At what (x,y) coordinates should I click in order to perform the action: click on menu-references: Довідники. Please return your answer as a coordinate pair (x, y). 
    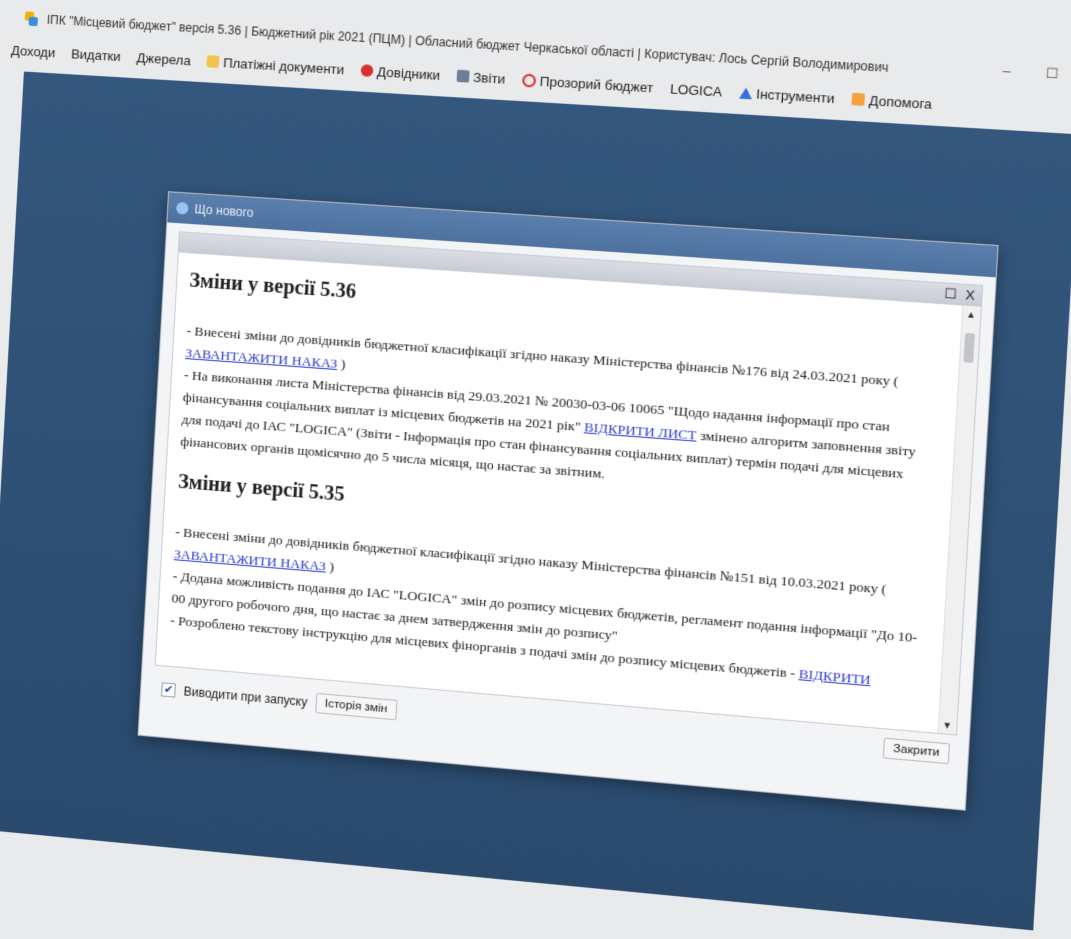
    Looking at the image, I should click on (400, 73).